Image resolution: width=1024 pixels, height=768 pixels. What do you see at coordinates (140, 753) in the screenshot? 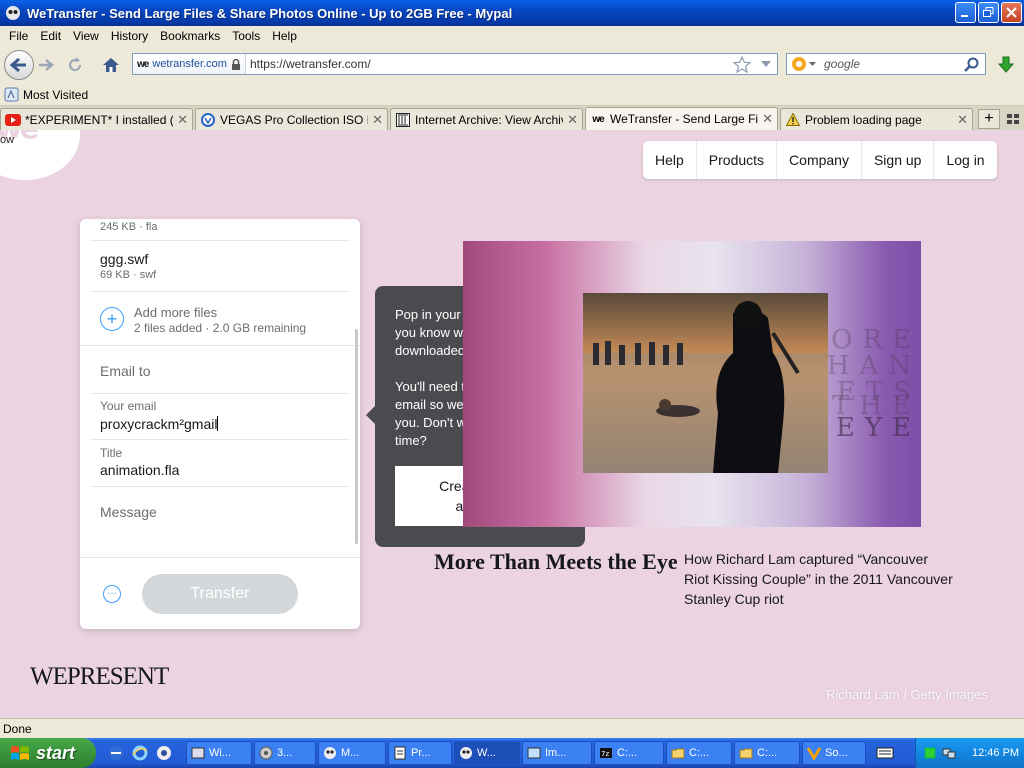
I see `quicklaunch-ie-icon` at bounding box center [140, 753].